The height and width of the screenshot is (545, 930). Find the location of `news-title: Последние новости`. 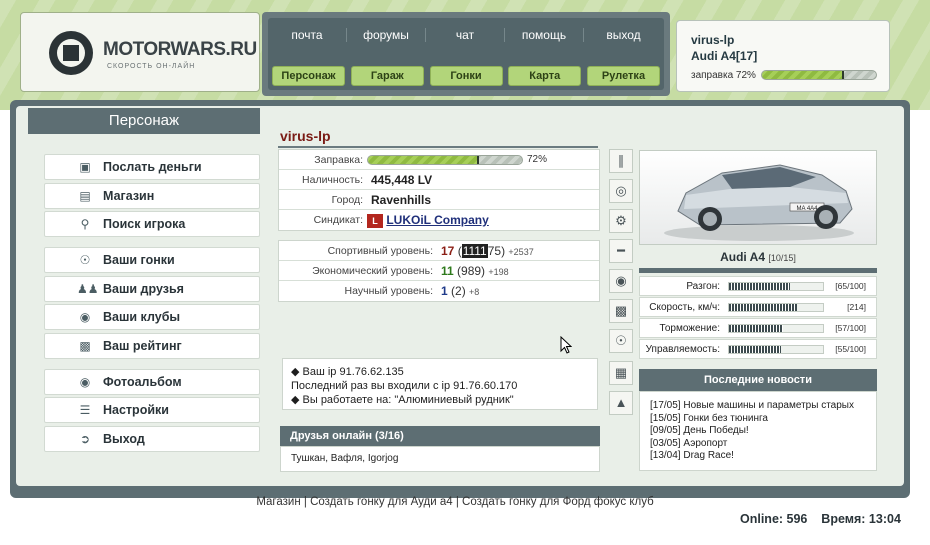

news-title: Последние новости is located at coordinates (758, 380).